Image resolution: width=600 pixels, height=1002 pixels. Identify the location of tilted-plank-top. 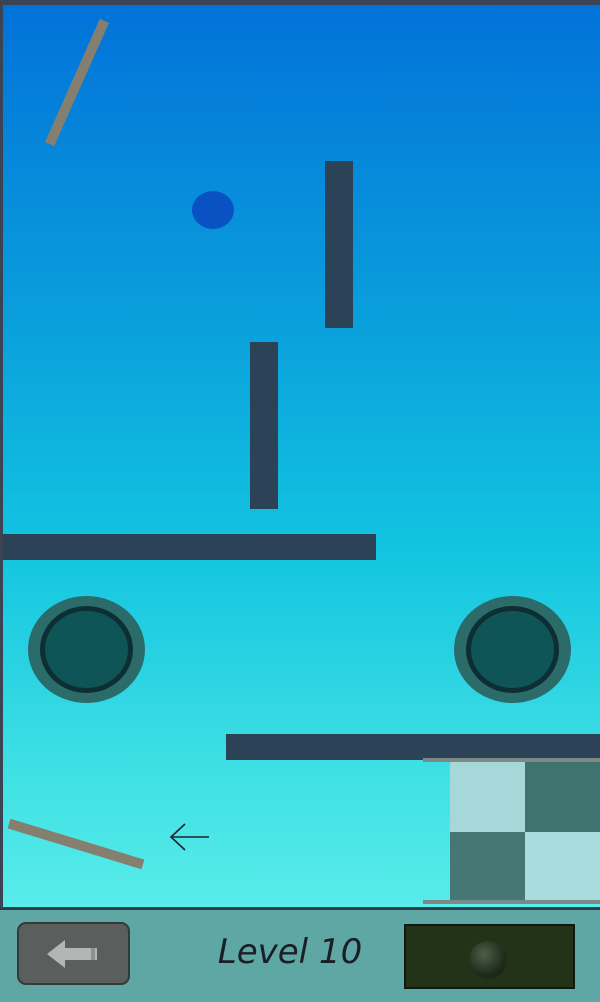
(77, 82).